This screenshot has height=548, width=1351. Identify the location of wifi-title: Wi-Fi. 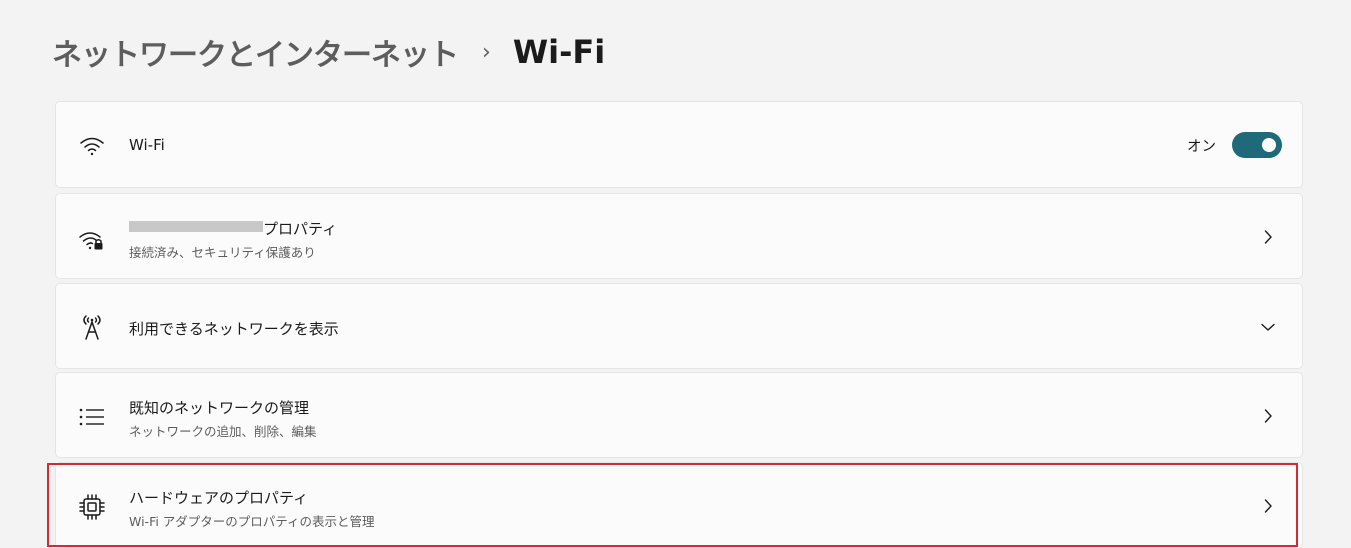
(147, 145).